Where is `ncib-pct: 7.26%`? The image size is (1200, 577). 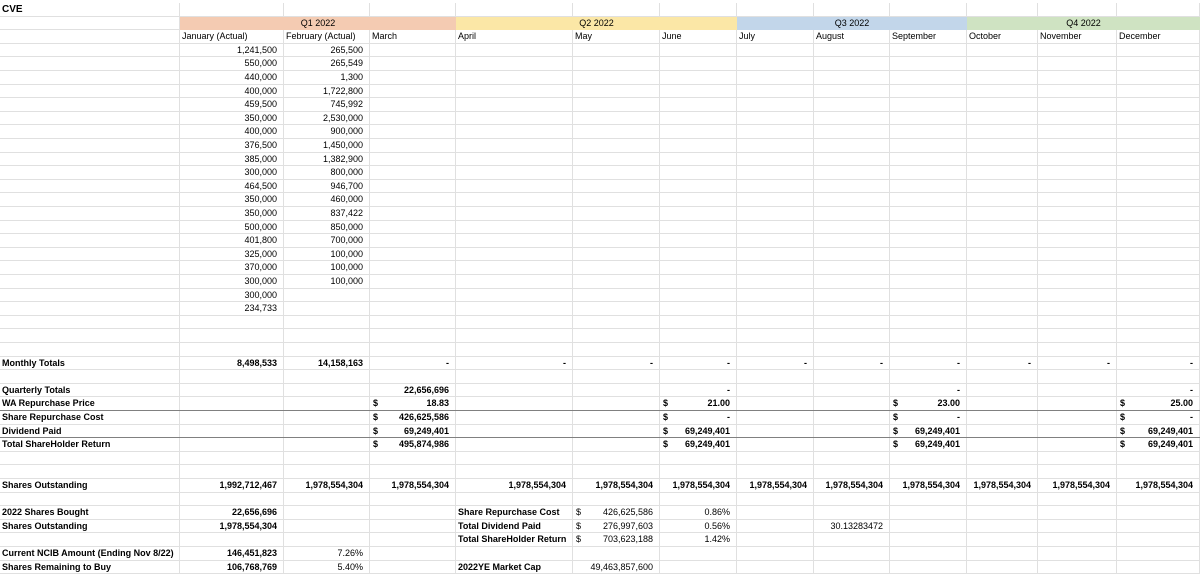
ncib-pct: 7.26% is located at coordinates (327, 554).